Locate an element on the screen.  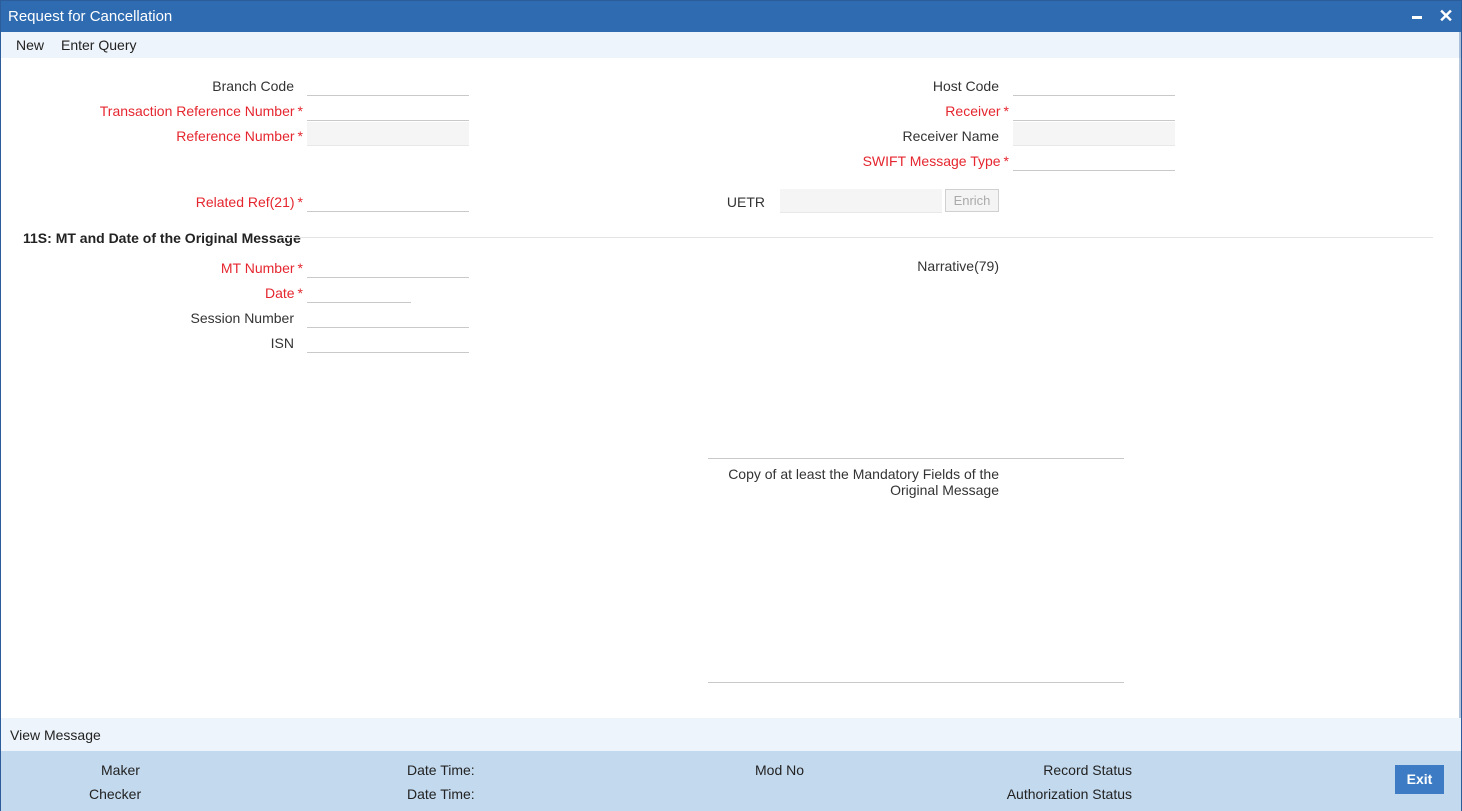
date-field is located at coordinates (359, 291).